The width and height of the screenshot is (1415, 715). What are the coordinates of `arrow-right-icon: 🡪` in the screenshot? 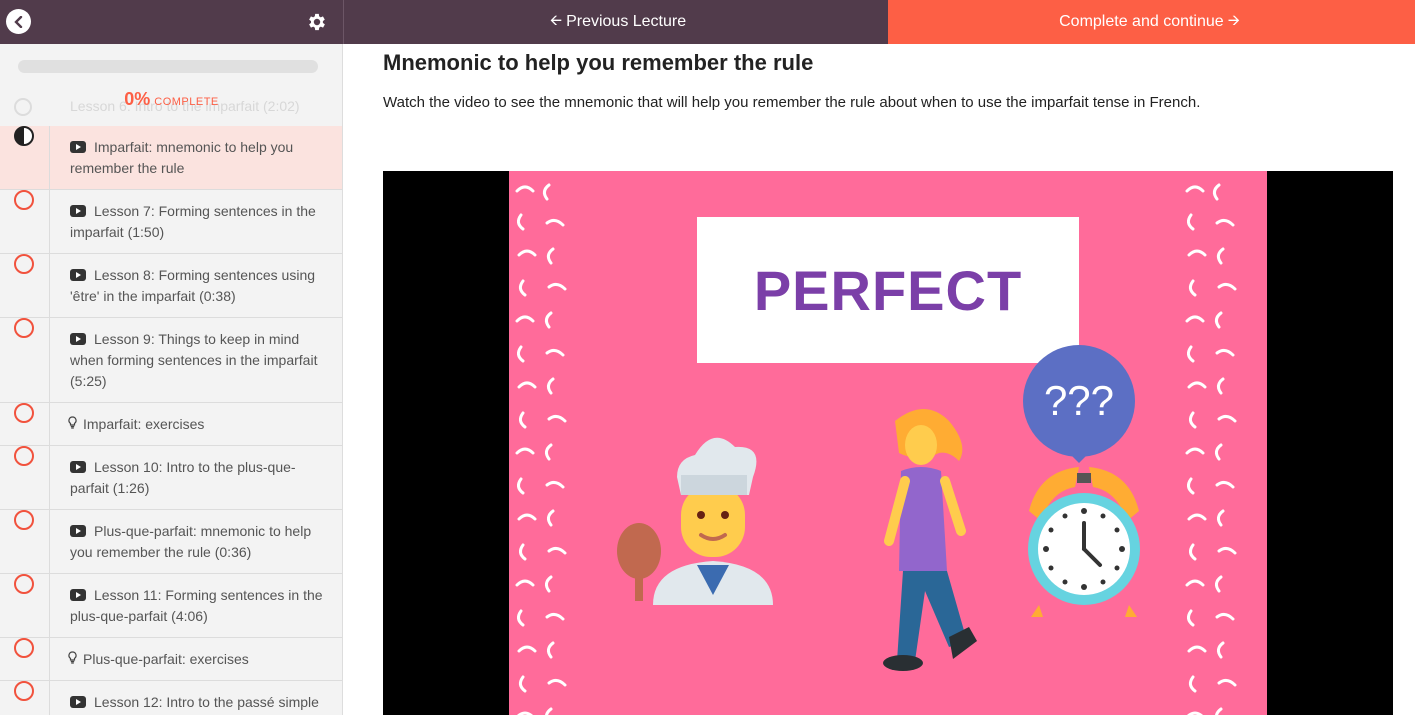 It's located at (1233, 20).